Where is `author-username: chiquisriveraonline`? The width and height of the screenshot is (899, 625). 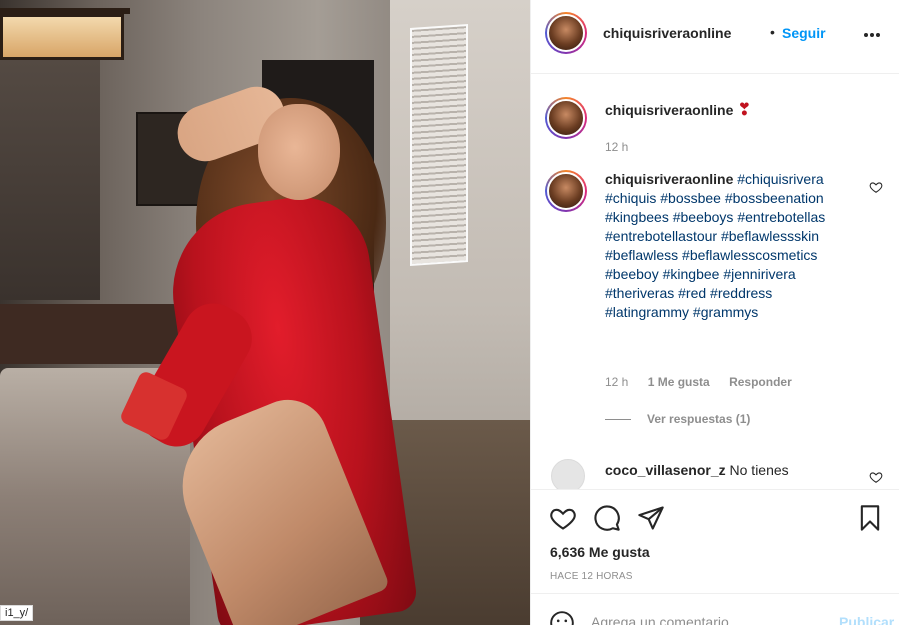
author-username: chiquisriveraonline is located at coordinates (667, 33).